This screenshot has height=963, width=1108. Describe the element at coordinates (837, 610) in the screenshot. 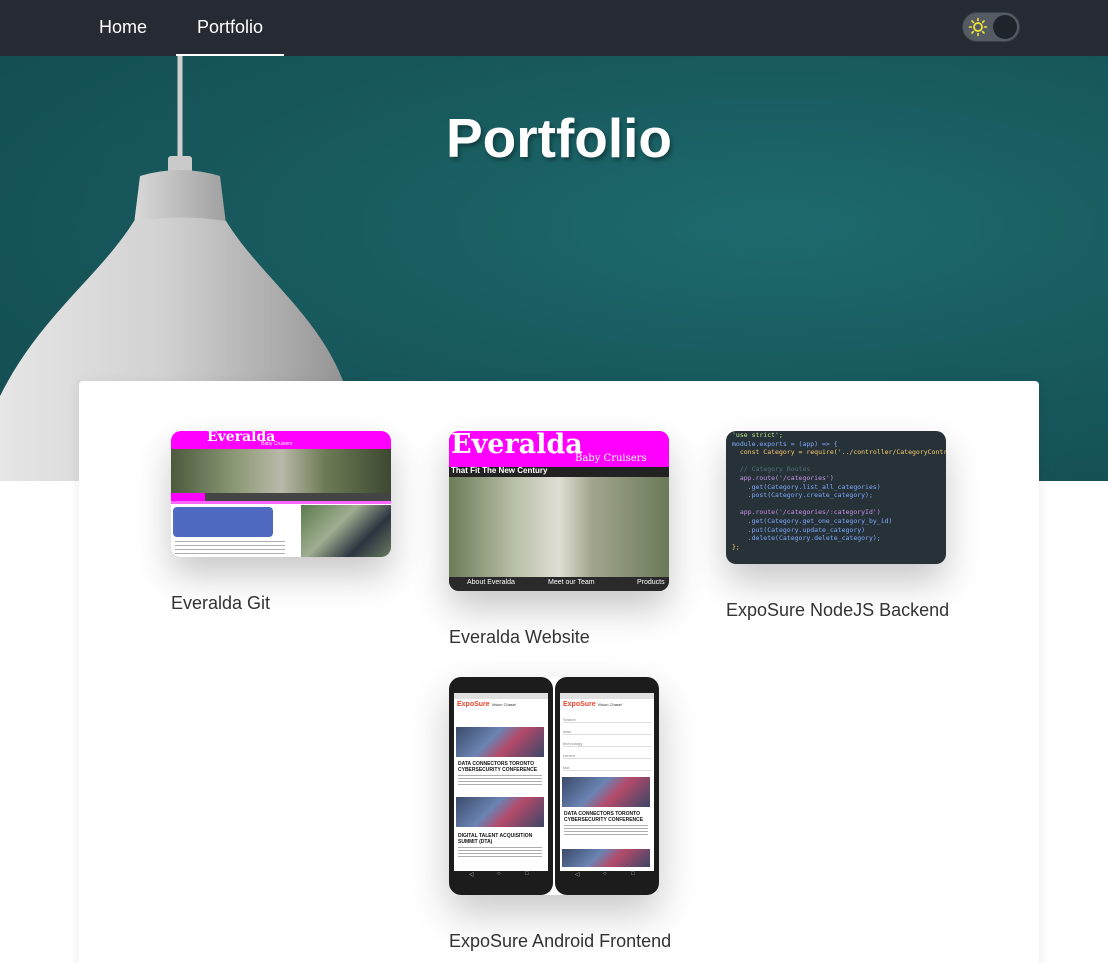

I see `project-caption: ExpoSure NodeJS Backend` at that location.